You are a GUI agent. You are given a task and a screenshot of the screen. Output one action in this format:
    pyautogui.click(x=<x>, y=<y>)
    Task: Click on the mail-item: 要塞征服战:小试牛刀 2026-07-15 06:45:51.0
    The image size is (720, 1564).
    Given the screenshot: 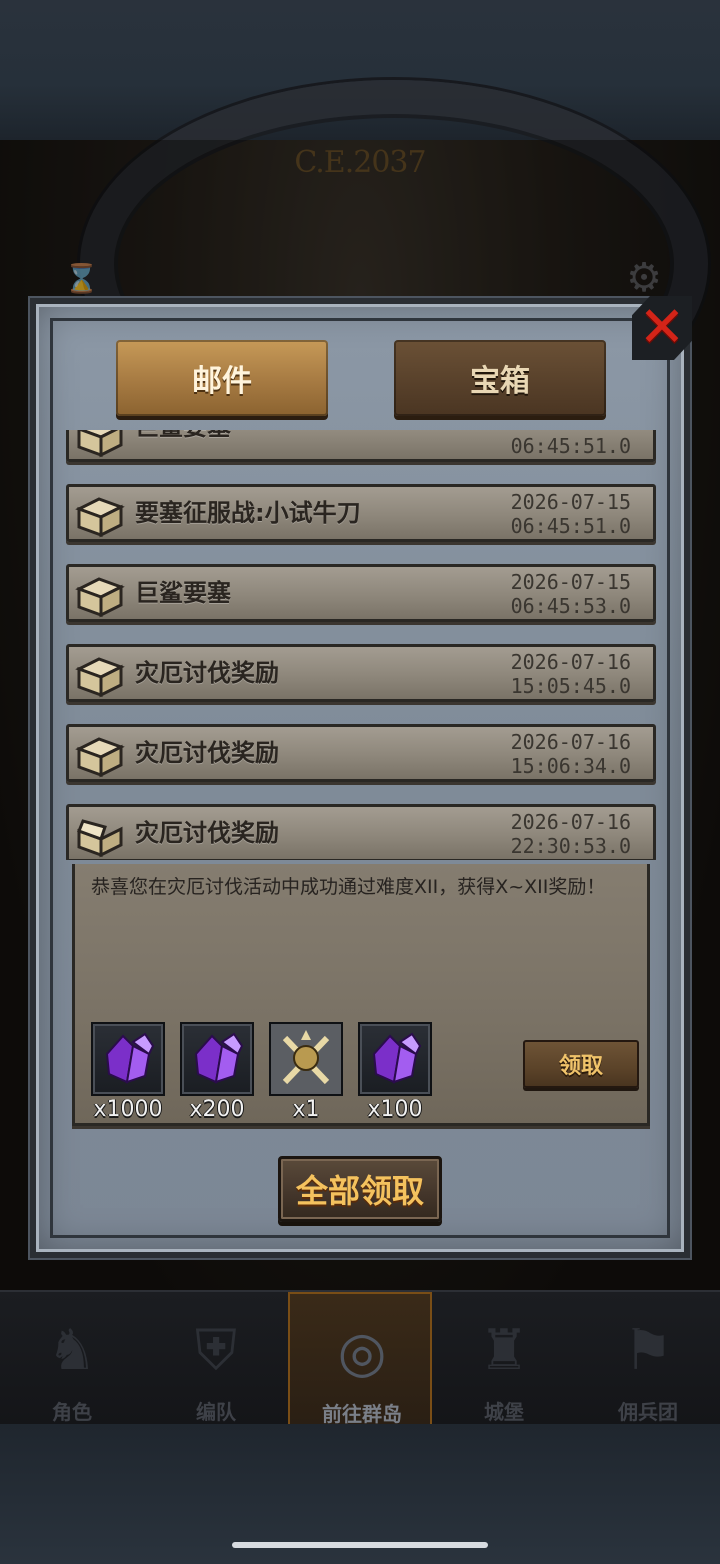 What is the action you would take?
    pyautogui.click(x=361, y=513)
    